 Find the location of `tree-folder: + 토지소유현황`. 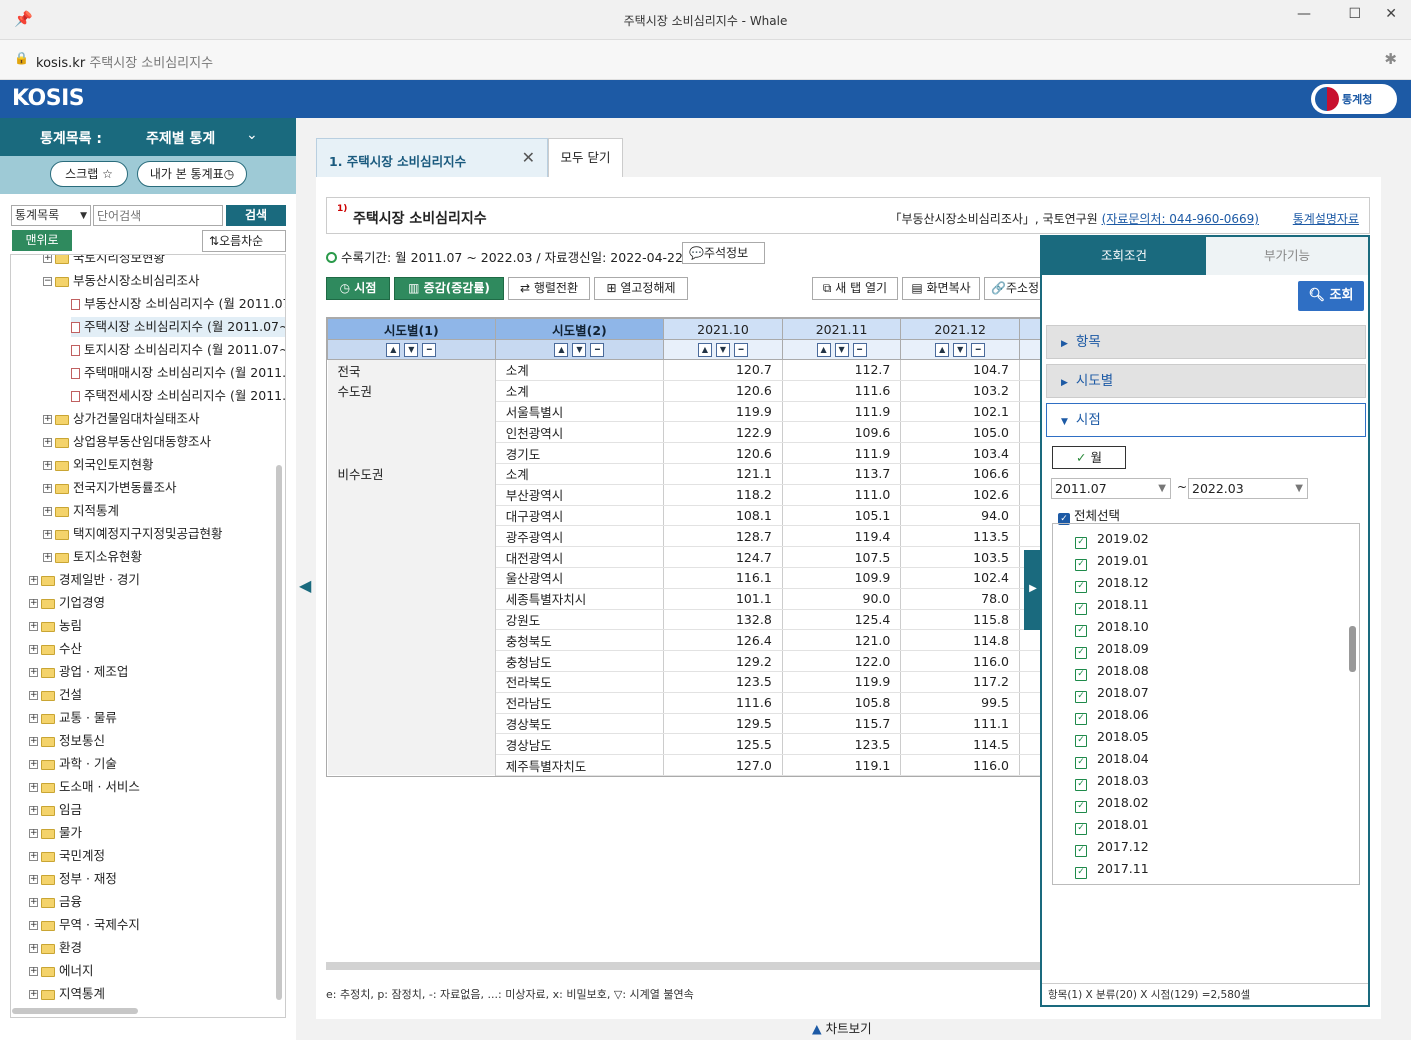

tree-folder: + 토지소유현황 is located at coordinates (164, 557).